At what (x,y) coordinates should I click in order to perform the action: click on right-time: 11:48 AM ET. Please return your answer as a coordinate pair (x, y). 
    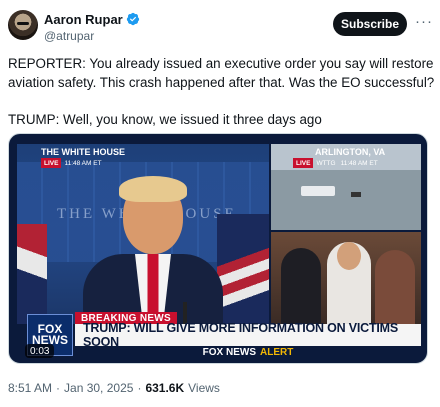
    Looking at the image, I should click on (359, 163).